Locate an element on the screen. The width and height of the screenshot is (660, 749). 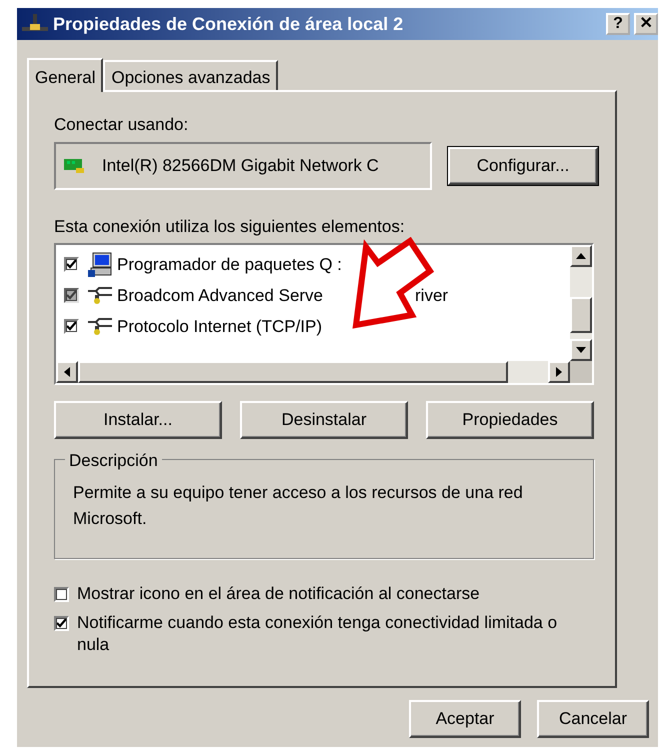
cancel-button: Cancelar is located at coordinates (593, 719).